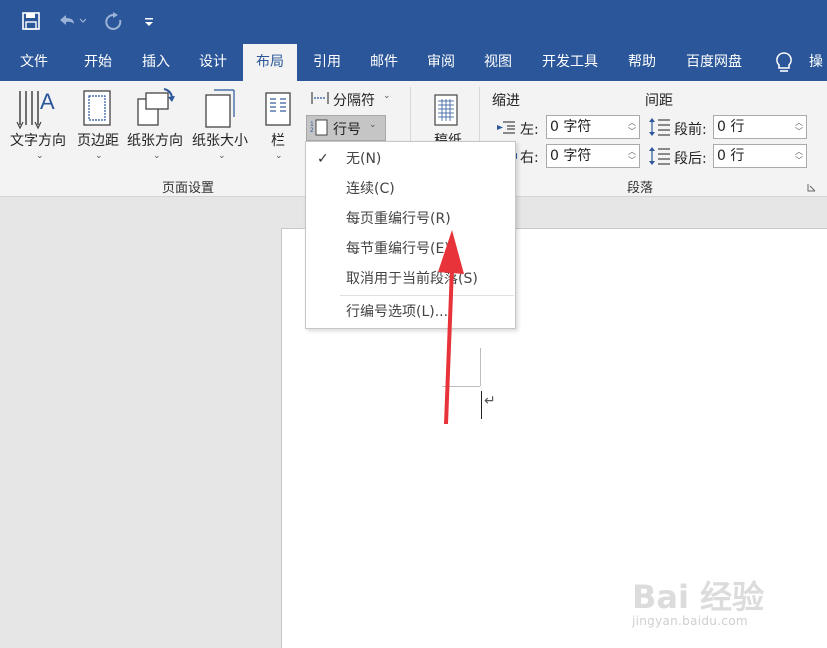  I want to click on indent-heading: 缩进, so click(506, 101).